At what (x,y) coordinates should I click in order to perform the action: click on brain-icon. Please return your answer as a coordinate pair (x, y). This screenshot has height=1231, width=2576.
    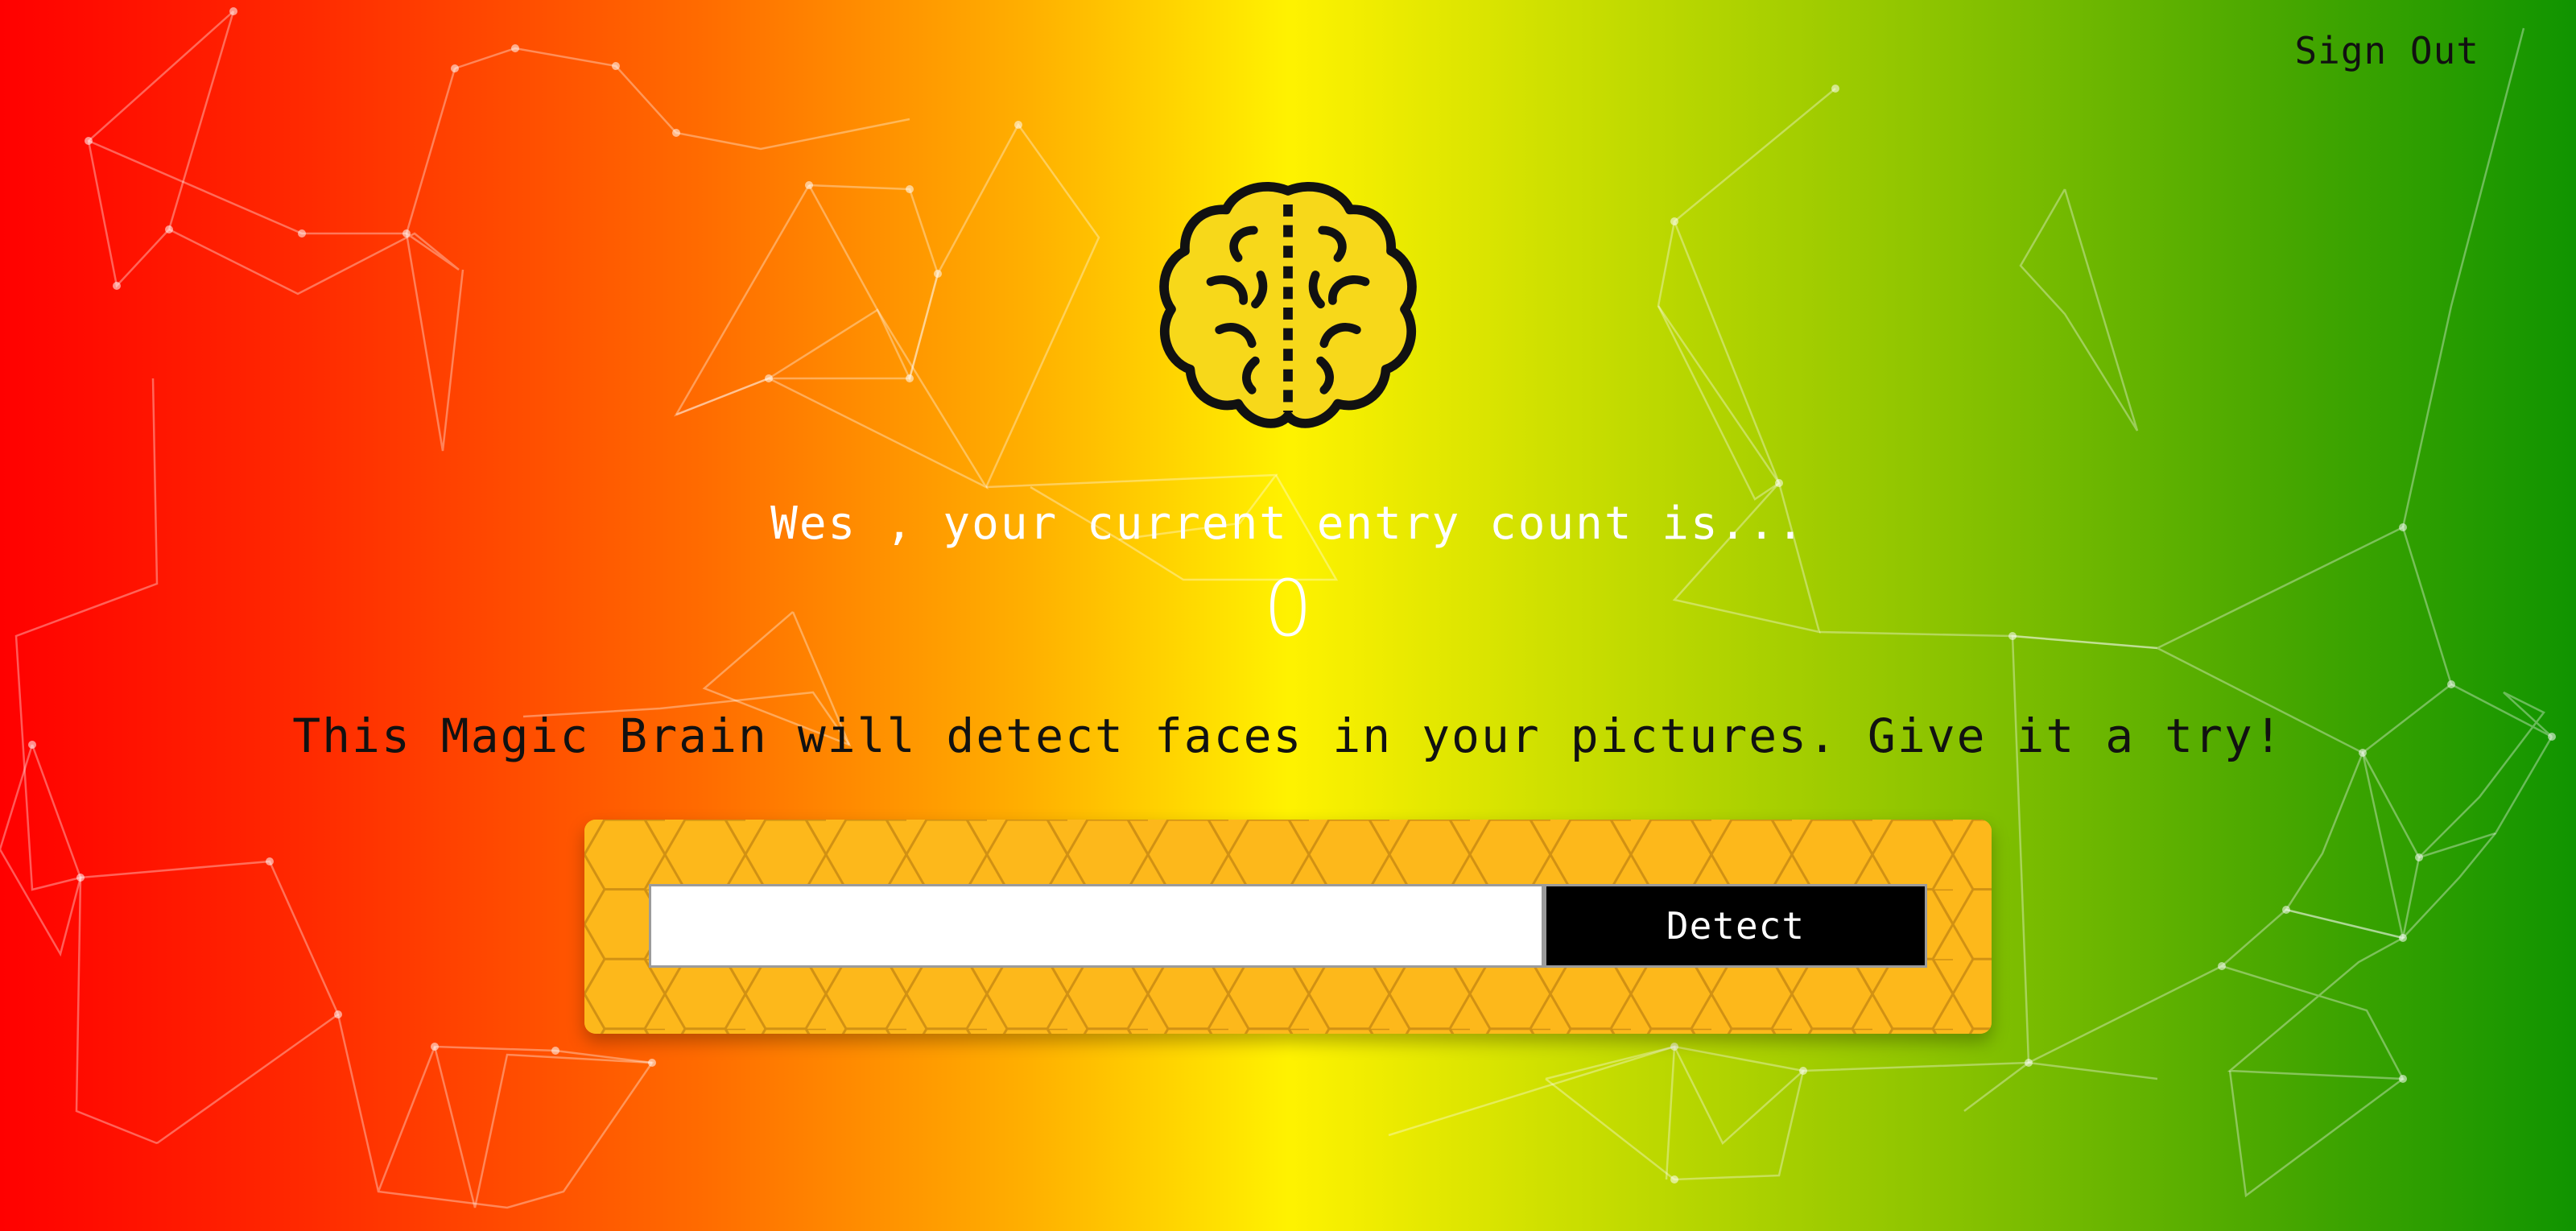
    Looking at the image, I should click on (1288, 305).